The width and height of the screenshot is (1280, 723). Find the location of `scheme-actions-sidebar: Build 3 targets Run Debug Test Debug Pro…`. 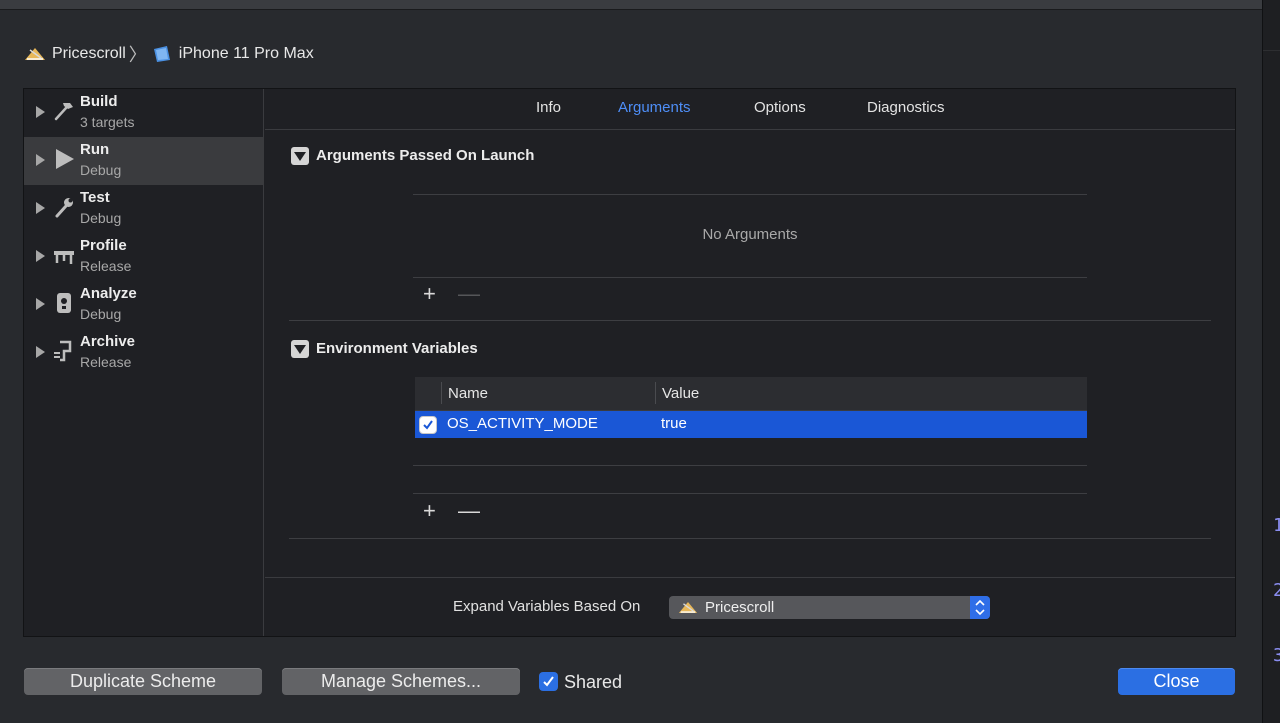

scheme-actions-sidebar: Build 3 targets Run Debug Test Debug Pro… is located at coordinates (144, 362).